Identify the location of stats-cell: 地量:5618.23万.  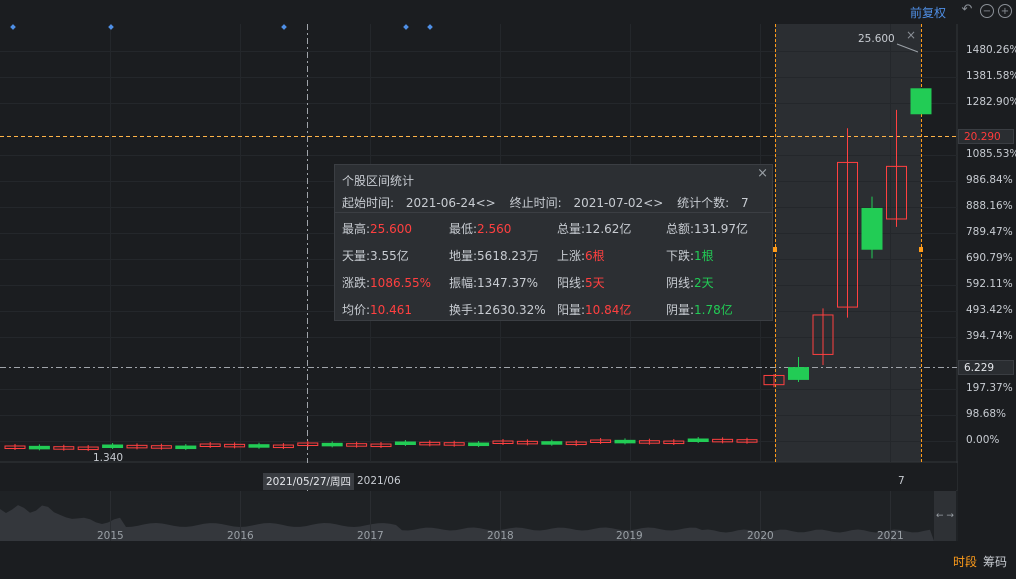
(494, 255).